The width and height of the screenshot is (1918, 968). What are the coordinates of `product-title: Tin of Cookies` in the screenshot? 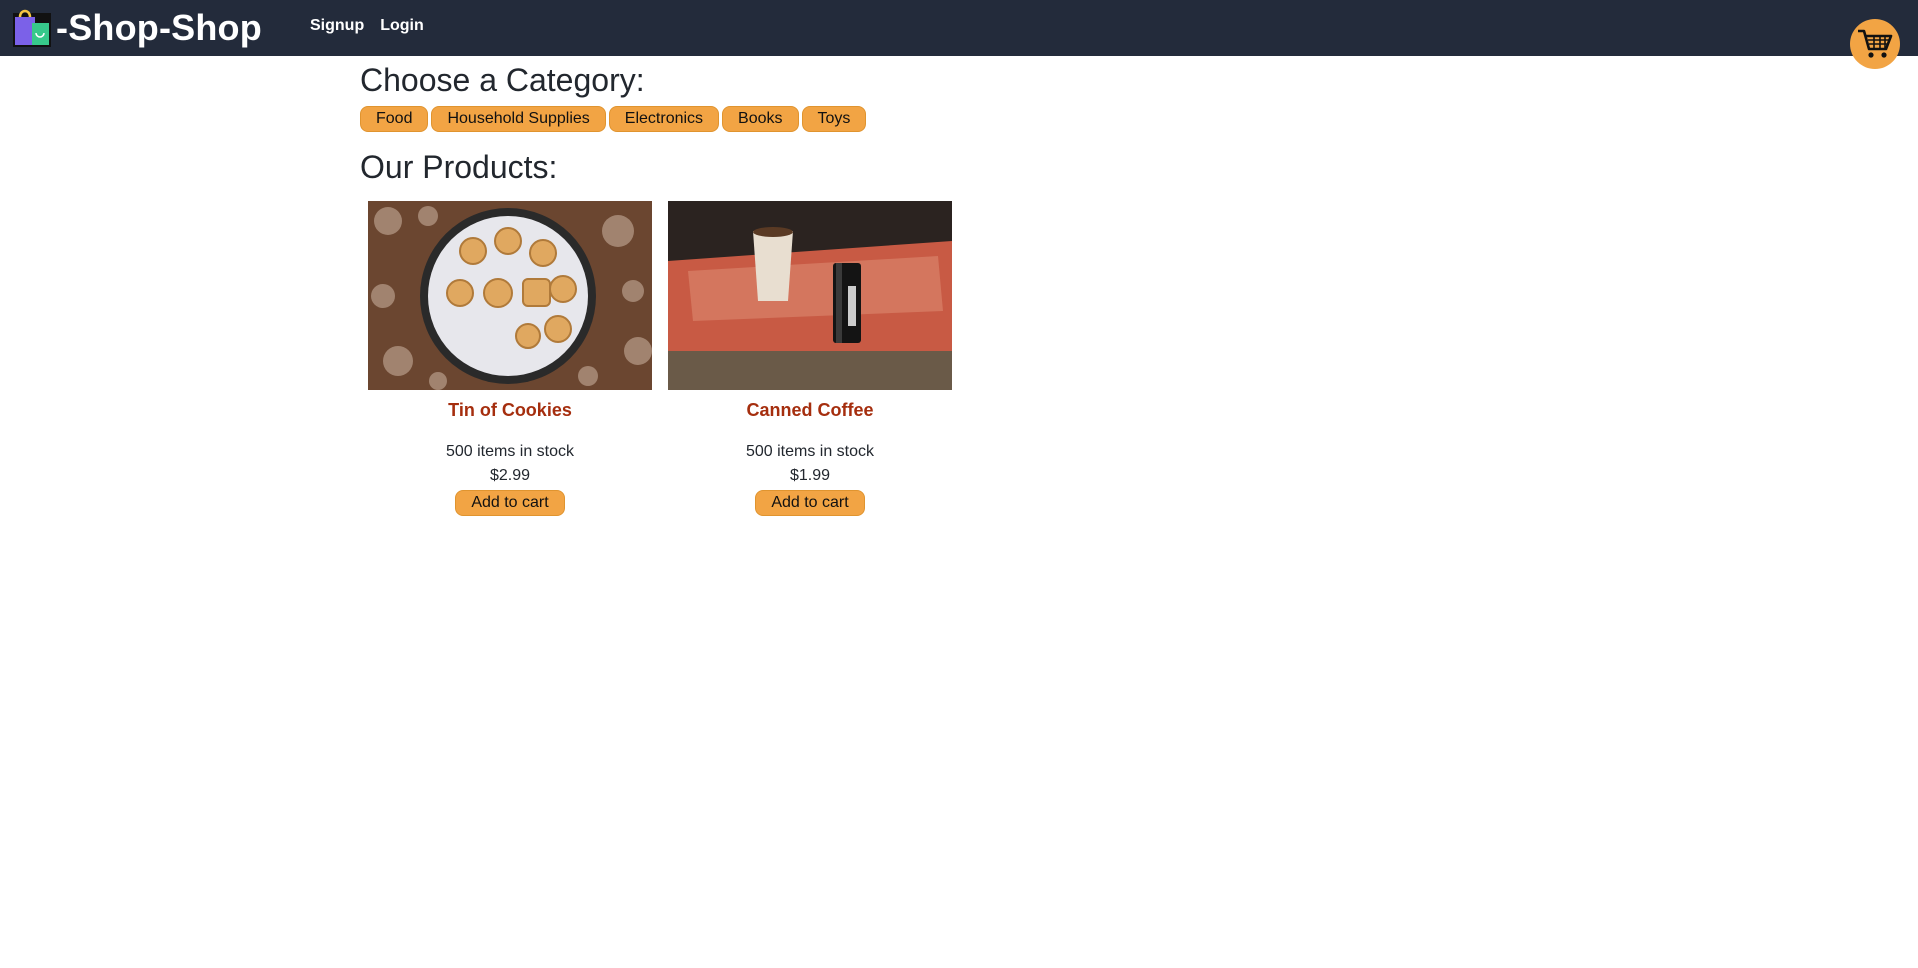 It's located at (510, 416).